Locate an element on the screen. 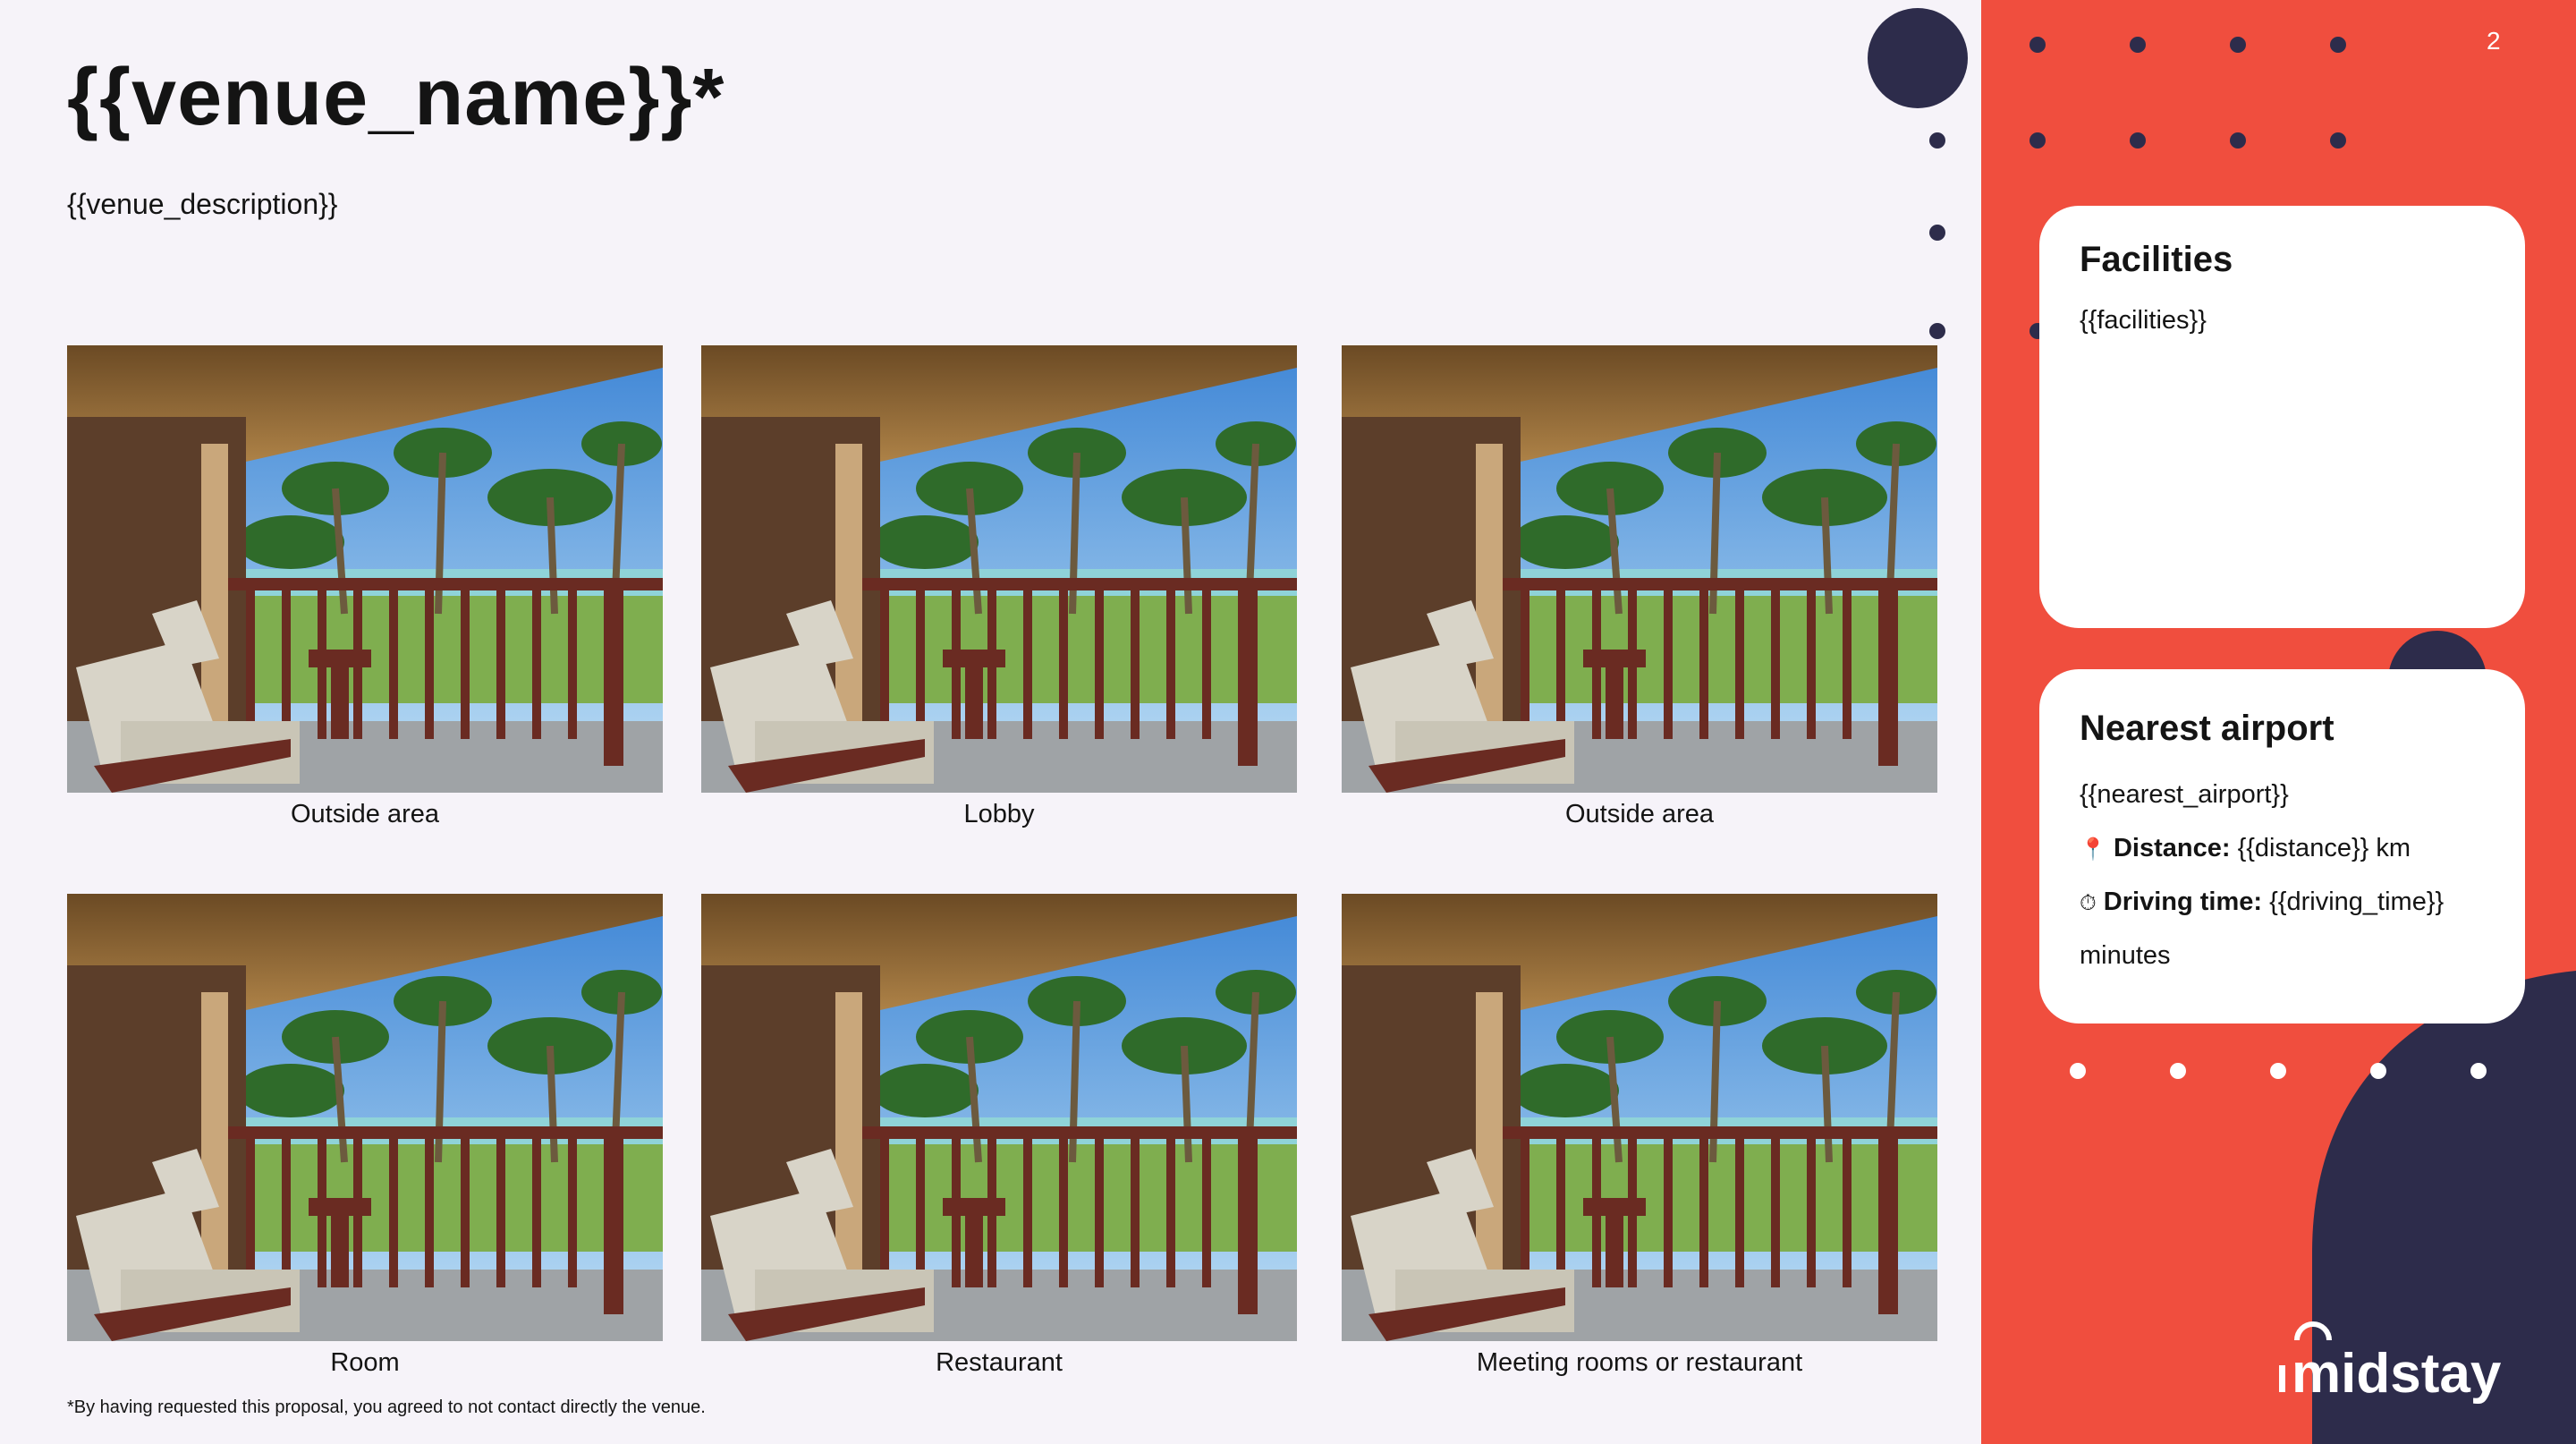 This screenshot has height=1444, width=2576. midstay-logo-mark: midstay is located at coordinates (2390, 1363).